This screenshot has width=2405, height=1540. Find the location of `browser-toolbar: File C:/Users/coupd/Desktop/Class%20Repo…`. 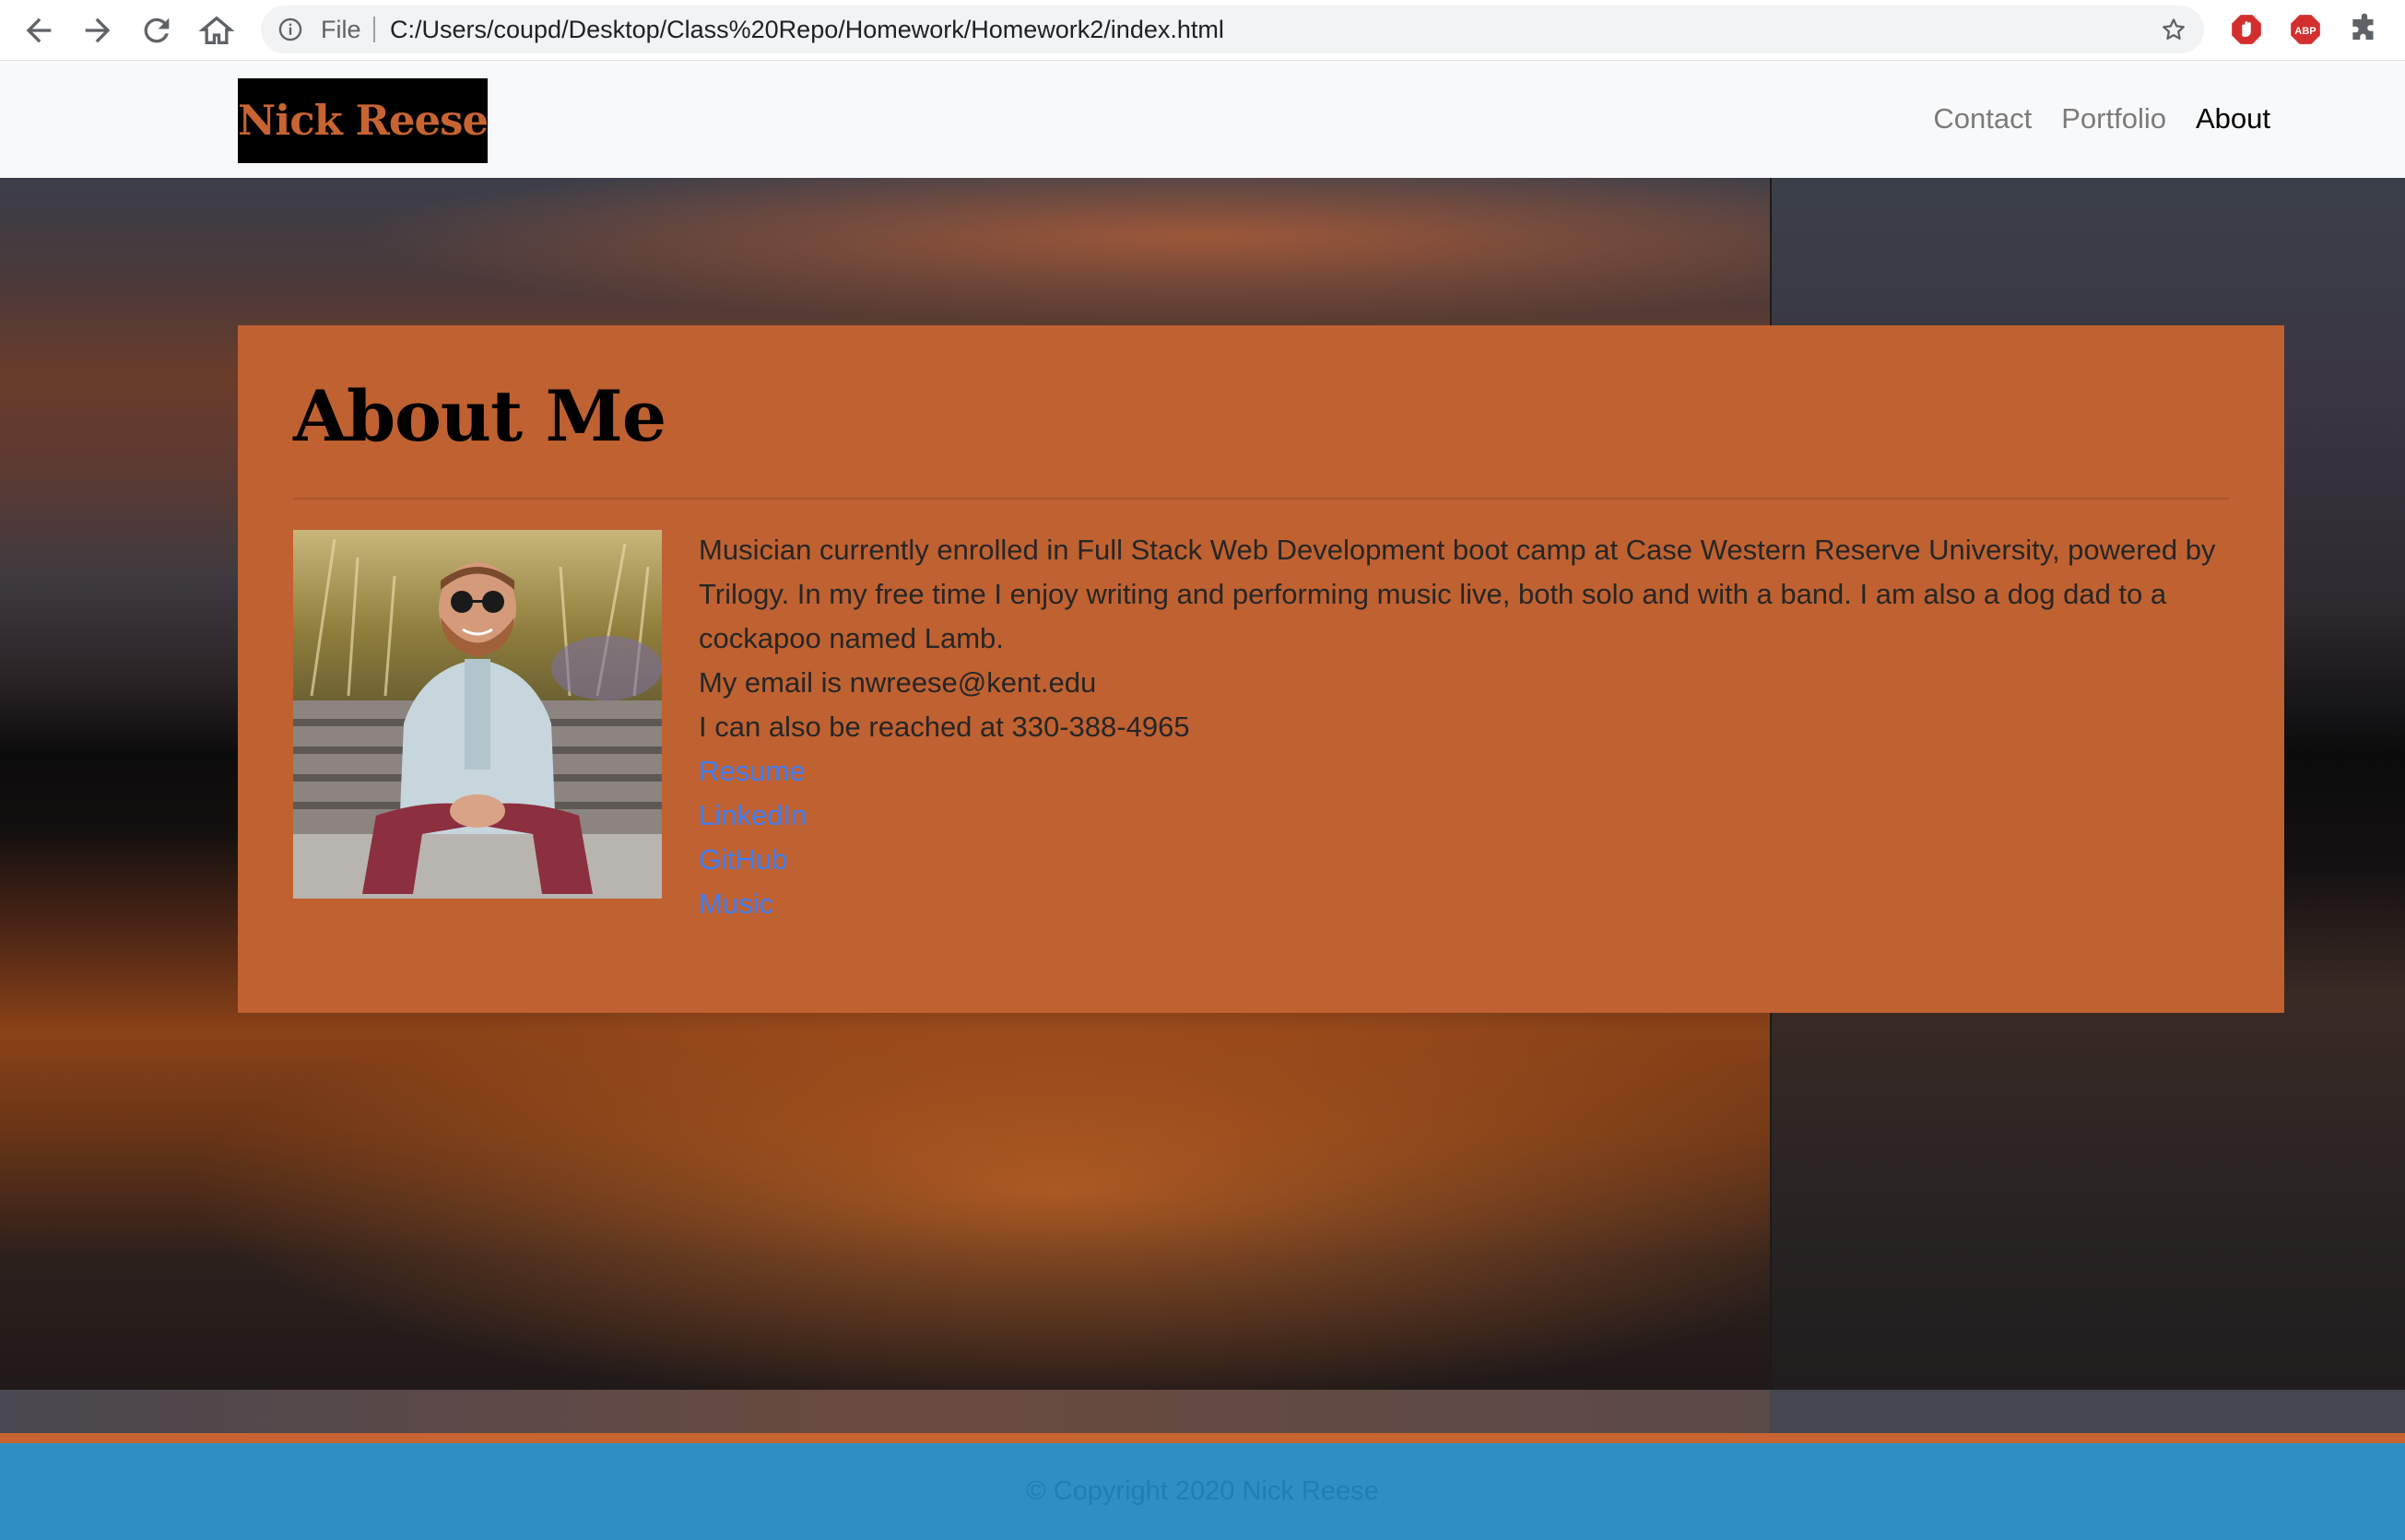

browser-toolbar: File C:/Users/coupd/Desktop/Class%20Repo… is located at coordinates (1202, 30).